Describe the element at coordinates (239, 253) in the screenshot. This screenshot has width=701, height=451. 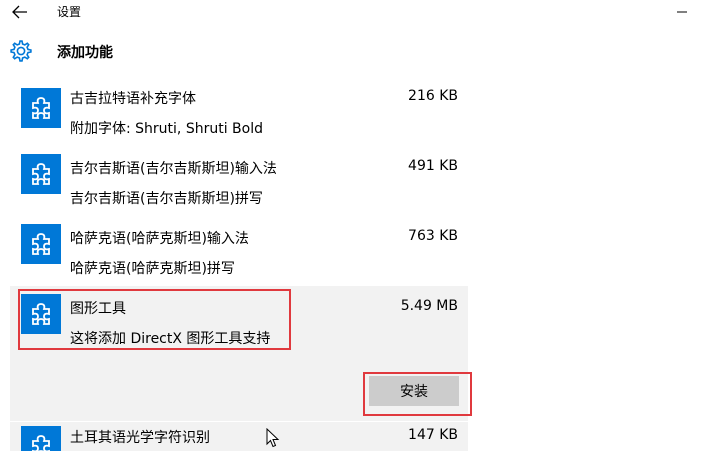
I see `feature-item: 哈萨克语(哈萨克斯坦)输入法 763 KB 哈萨克语(哈萨克斯坦)拼写` at that location.